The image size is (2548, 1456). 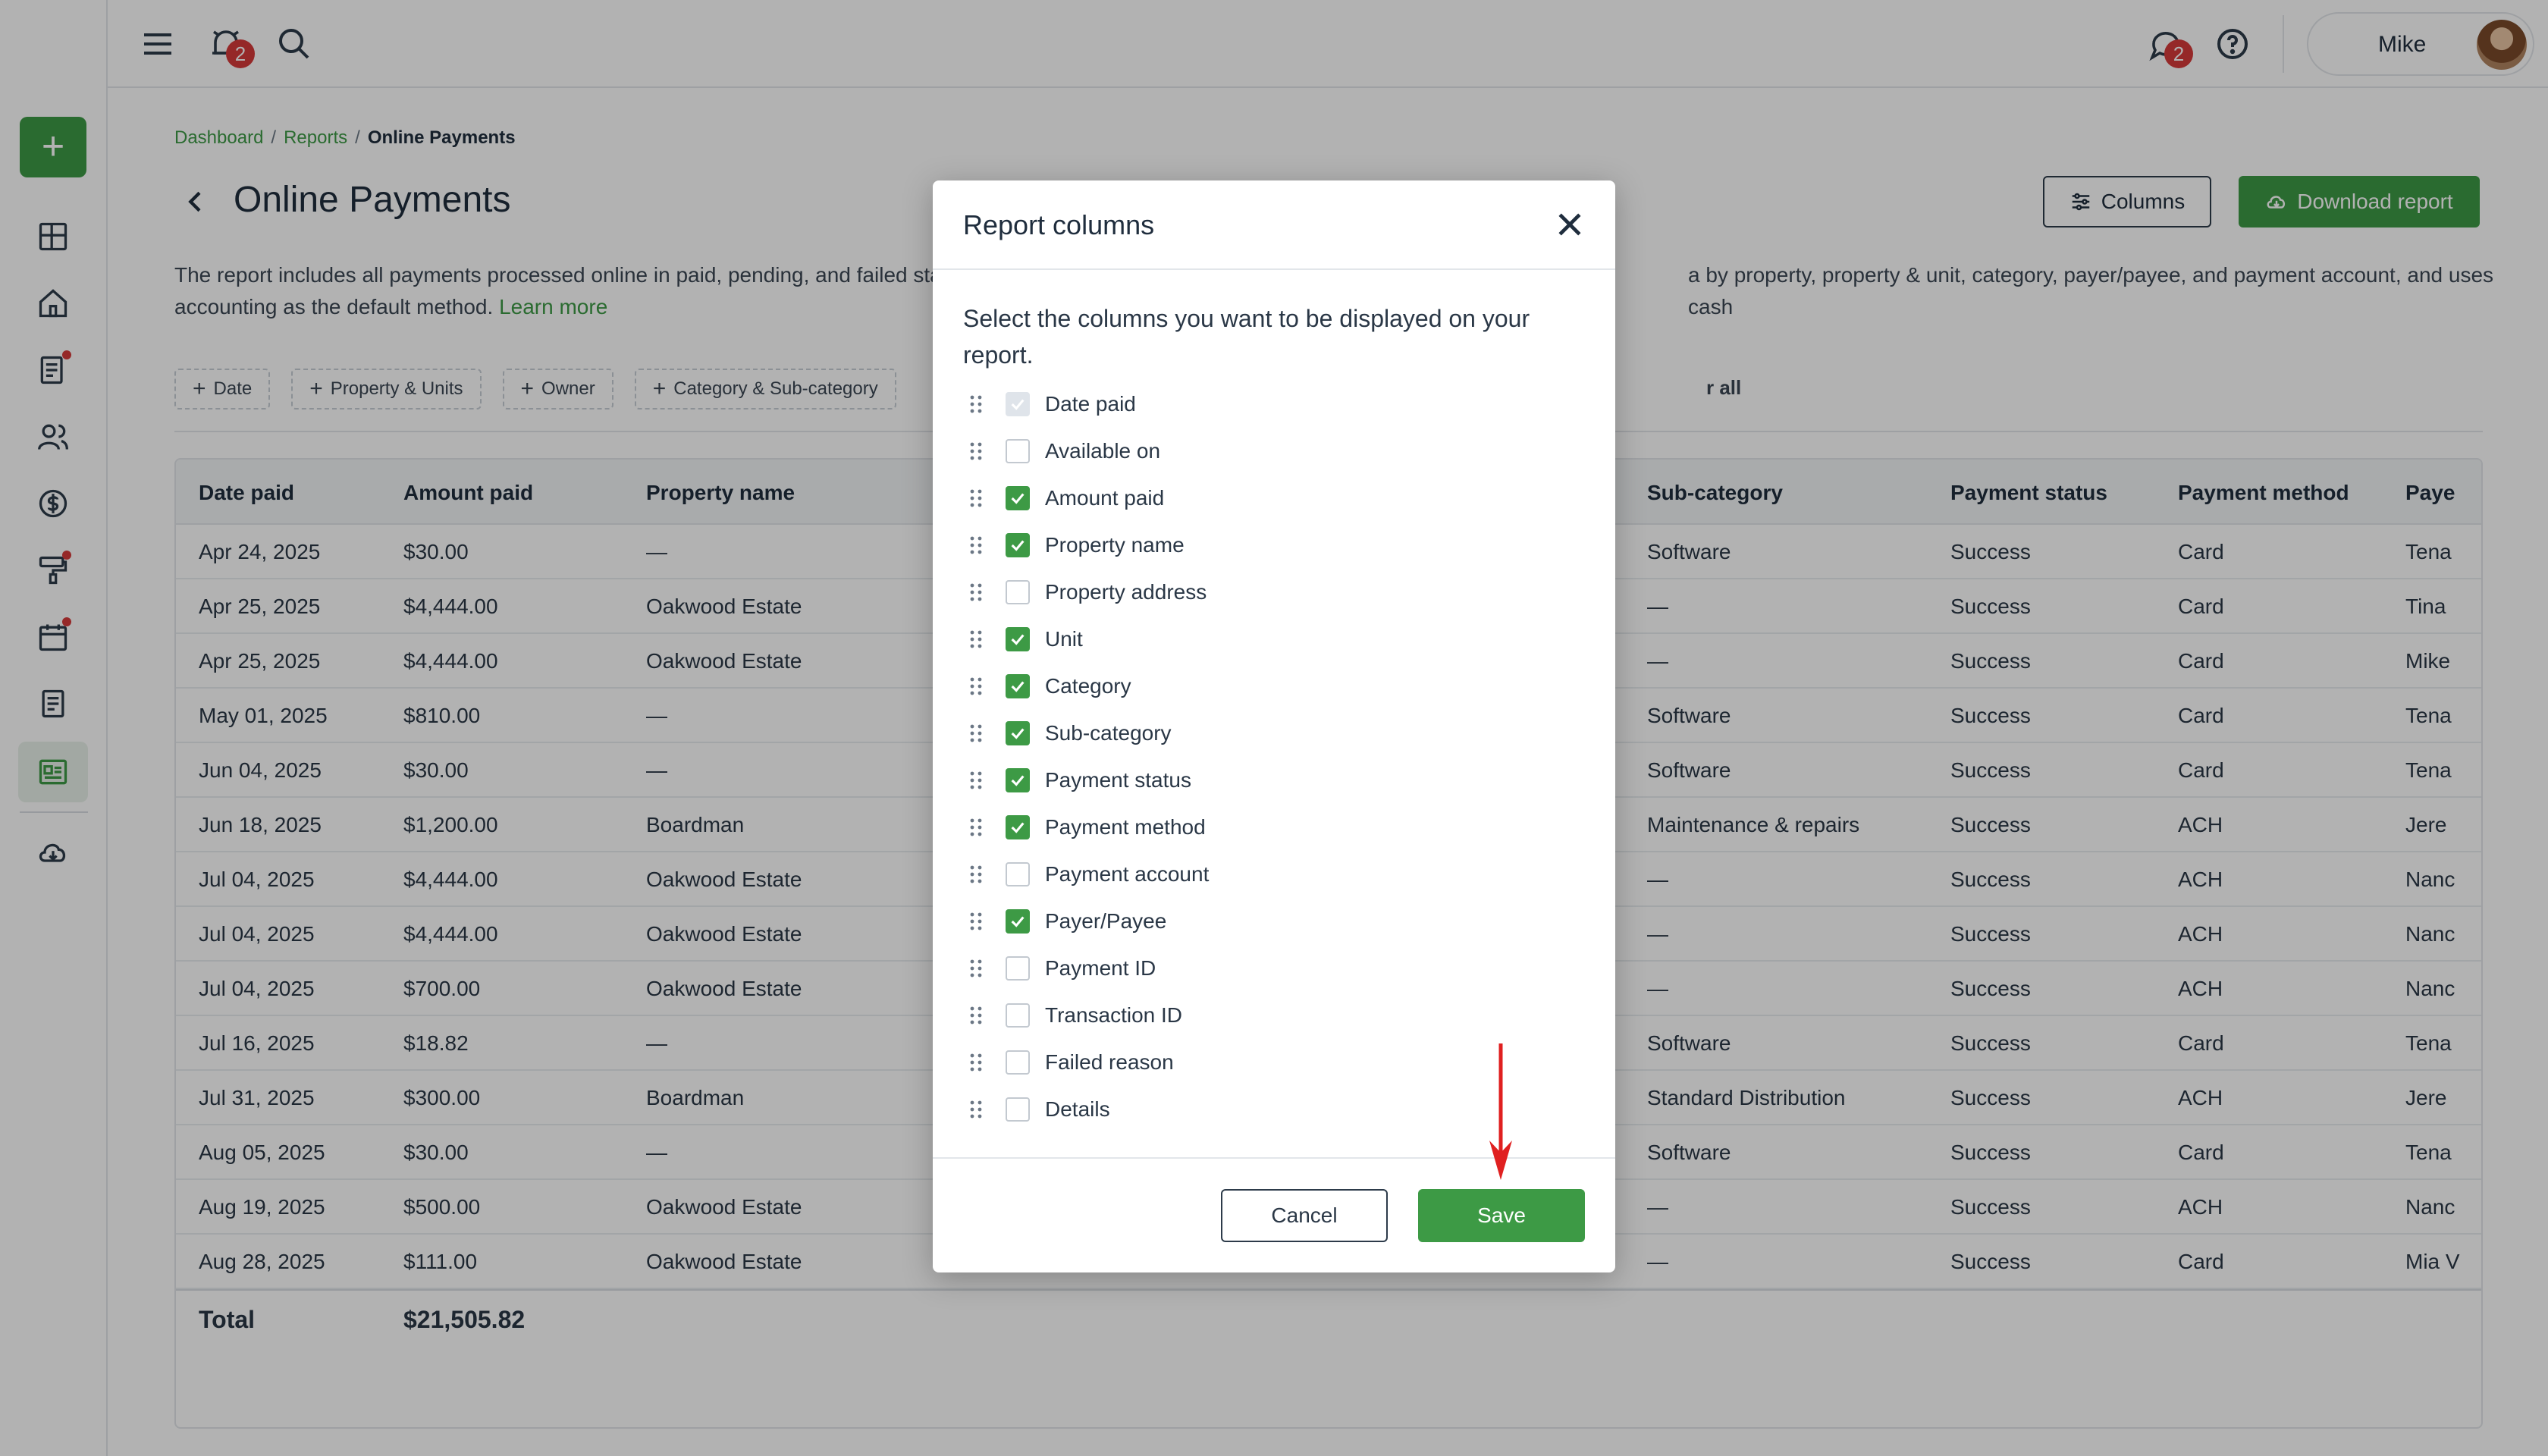 I want to click on column-option-label: Category, so click(x=1088, y=686).